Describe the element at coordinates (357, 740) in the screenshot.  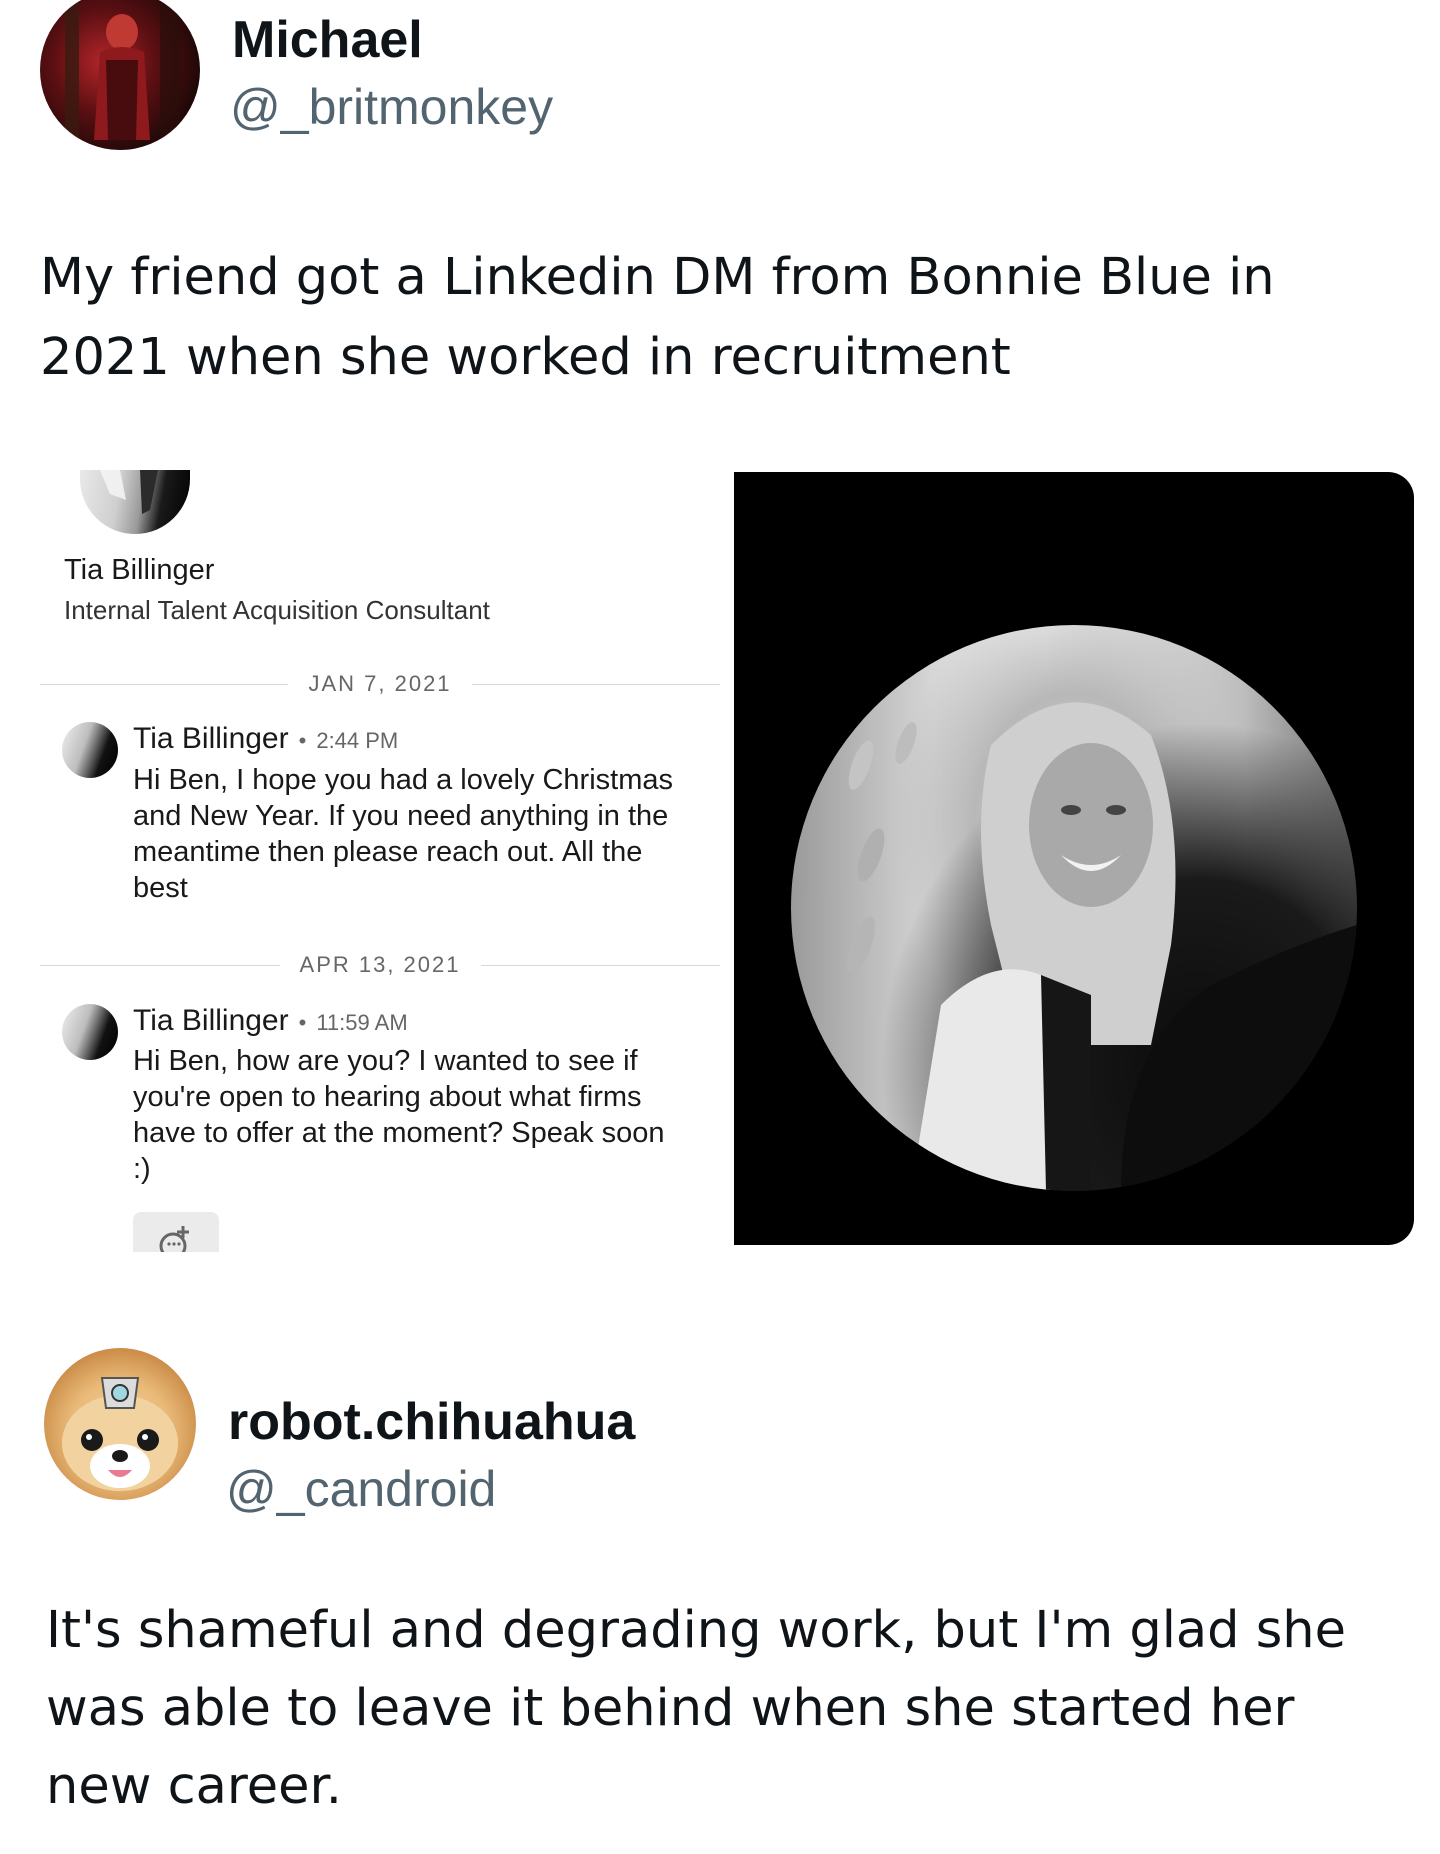
I see `message-time: 2:44 PM` at that location.